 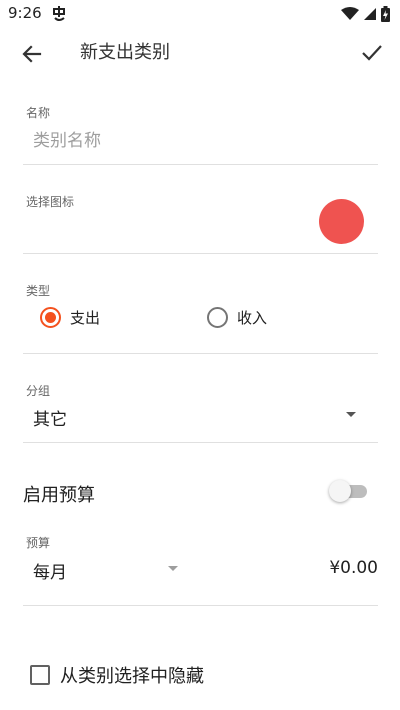 I want to click on status-bar: 9:26, so click(x=200, y=15).